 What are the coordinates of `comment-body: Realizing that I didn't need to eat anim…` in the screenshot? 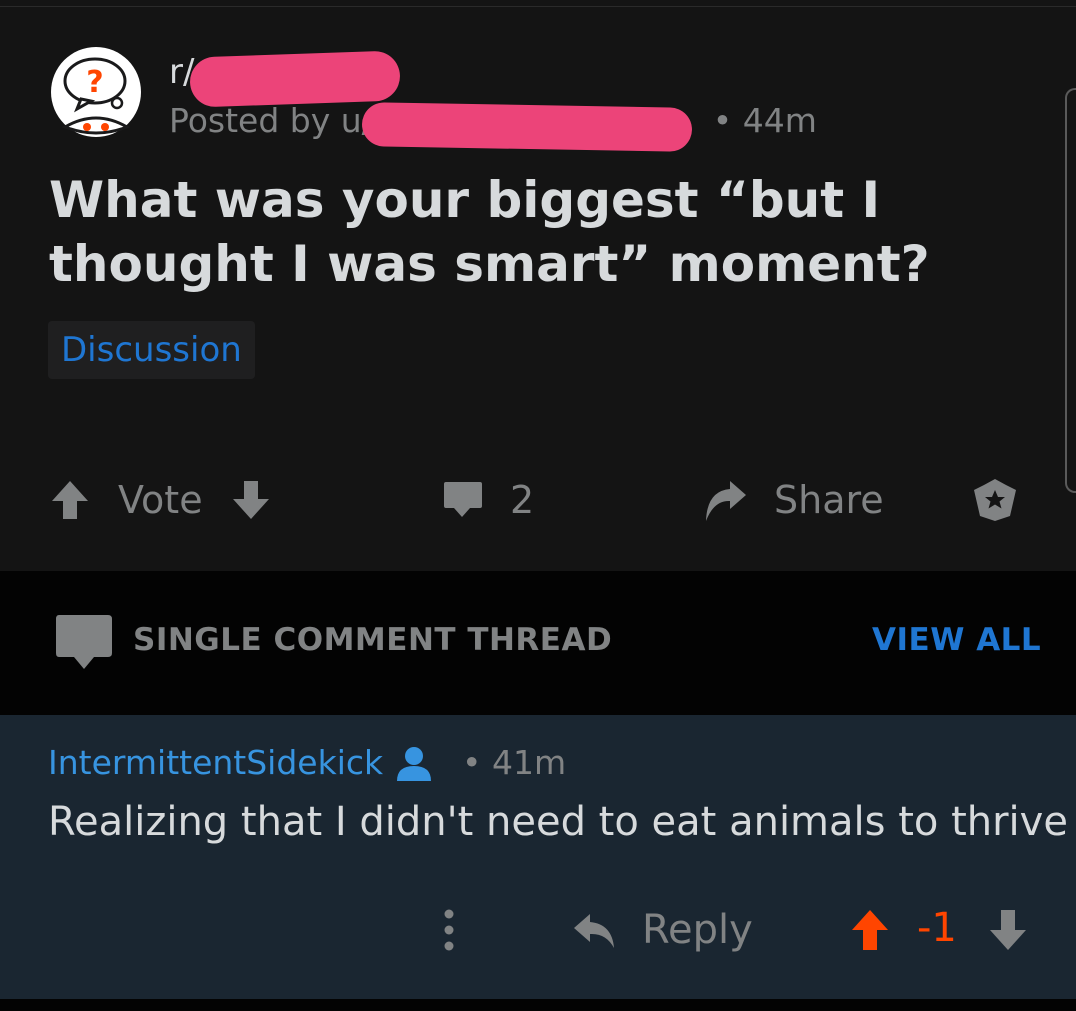 It's located at (558, 822).